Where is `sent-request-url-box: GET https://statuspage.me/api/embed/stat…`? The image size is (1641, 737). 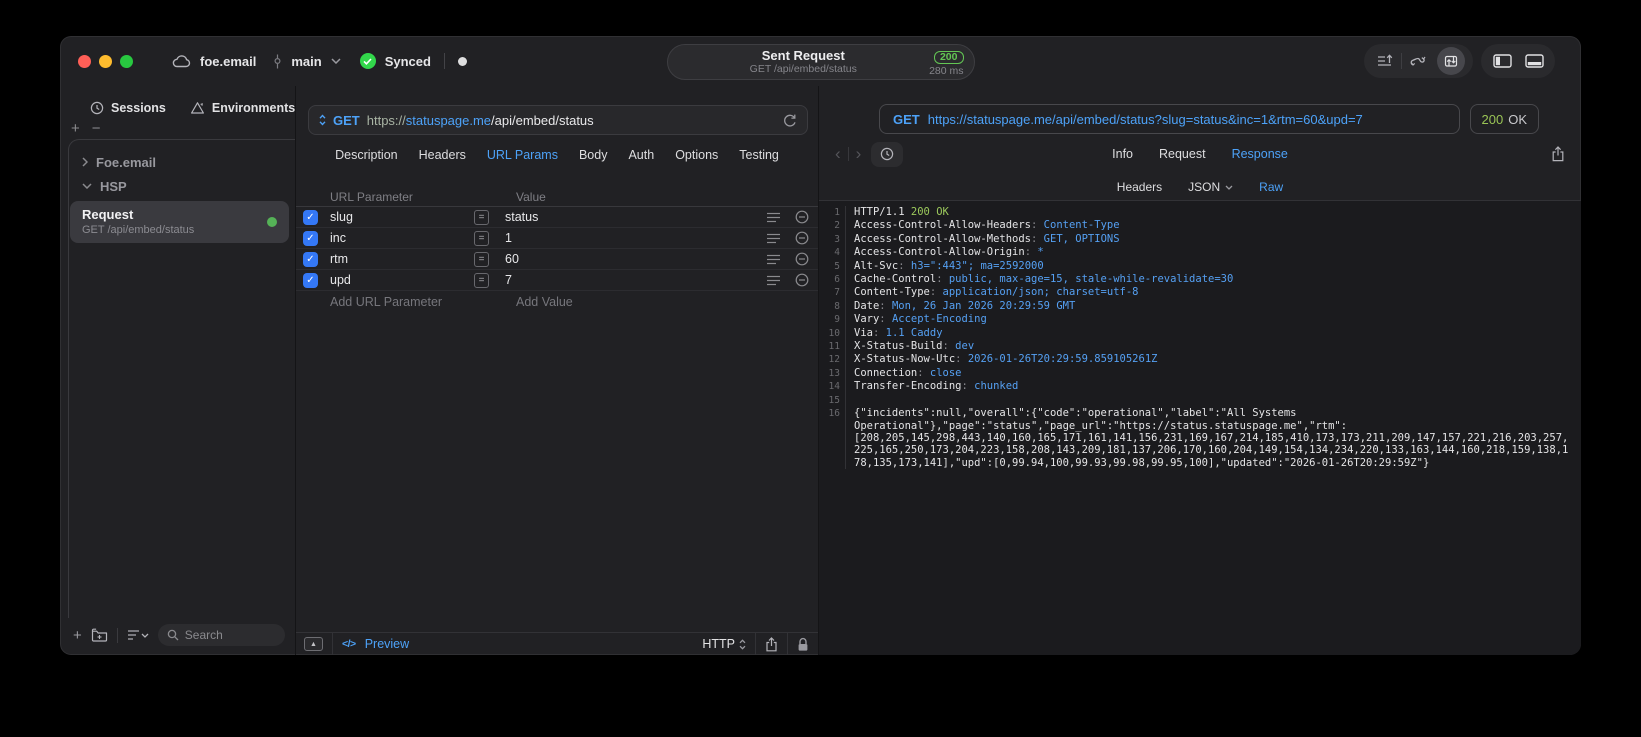
sent-request-url-box: GET https://statuspage.me/api/embed/stat… is located at coordinates (1169, 119).